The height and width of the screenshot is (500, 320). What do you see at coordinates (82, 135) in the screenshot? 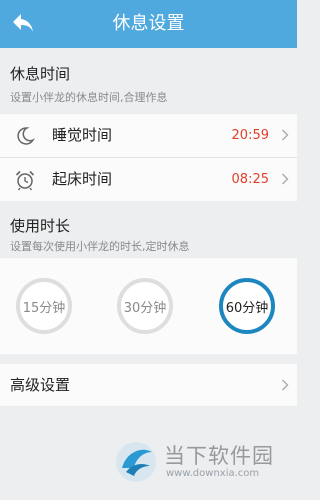
I see `sleep-time-label: 睡觉时间` at bounding box center [82, 135].